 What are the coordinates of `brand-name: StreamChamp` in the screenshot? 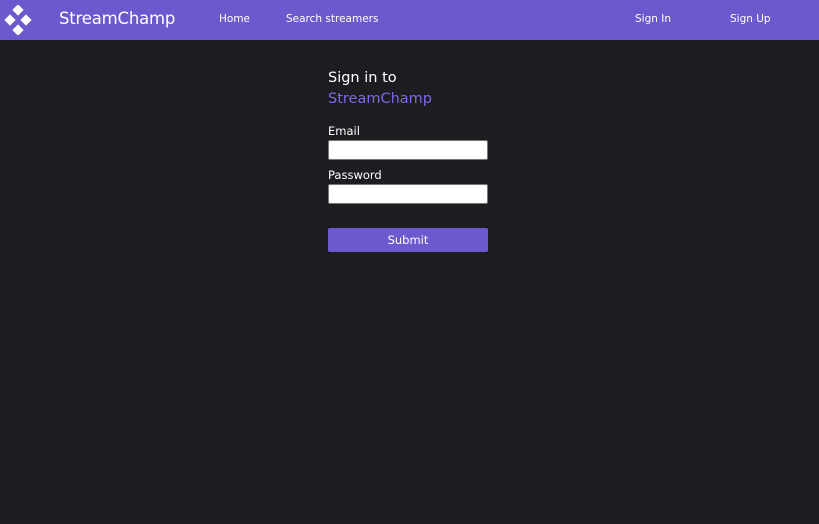 It's located at (117, 18).